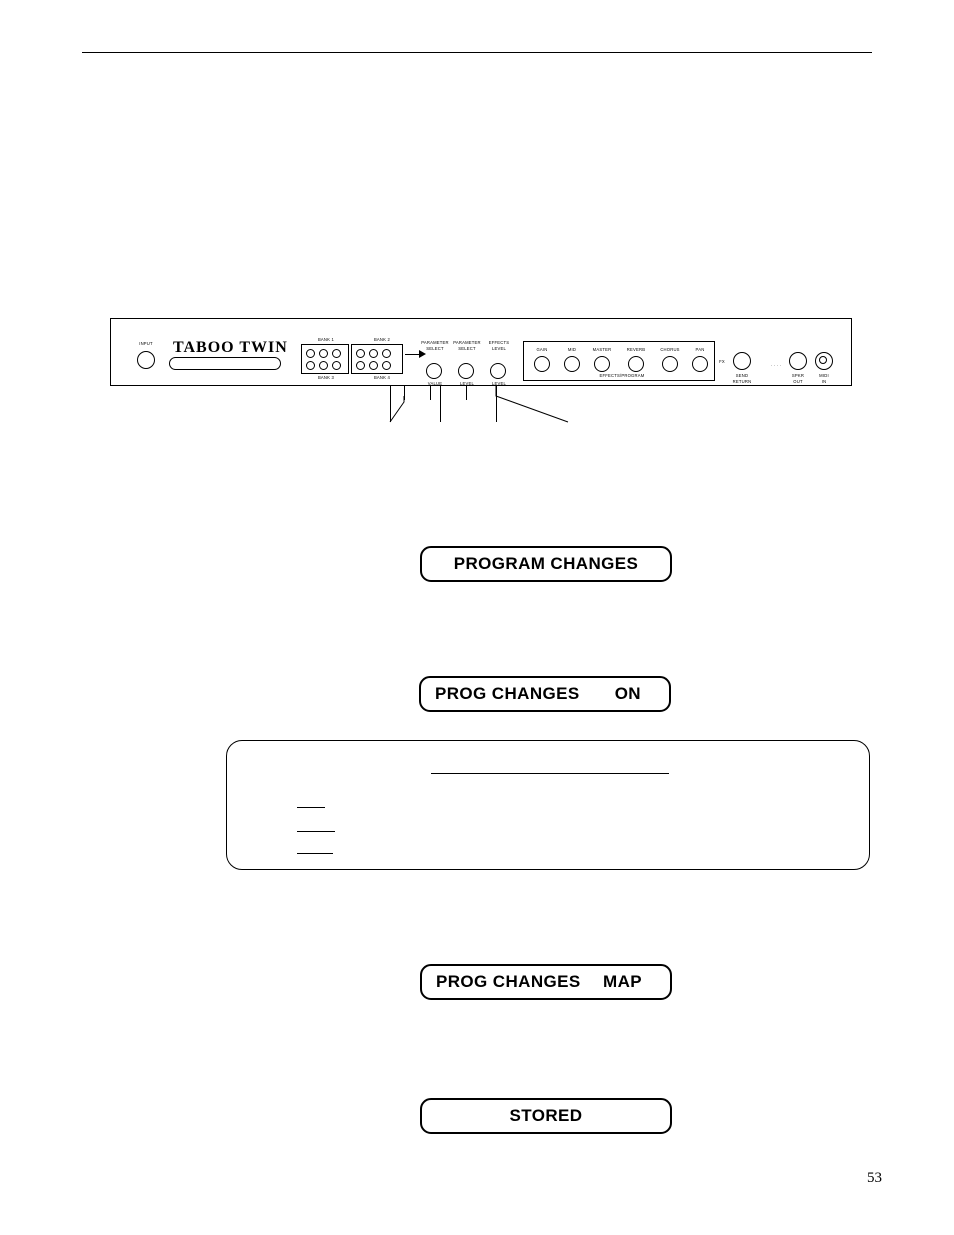 The image size is (954, 1235). I want to click on callout-leader-3b, so click(466, 393).